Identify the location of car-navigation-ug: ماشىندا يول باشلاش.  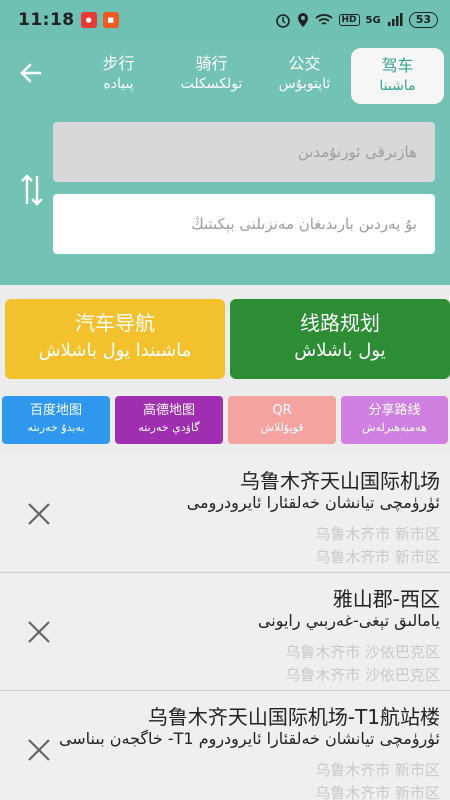
(115, 350).